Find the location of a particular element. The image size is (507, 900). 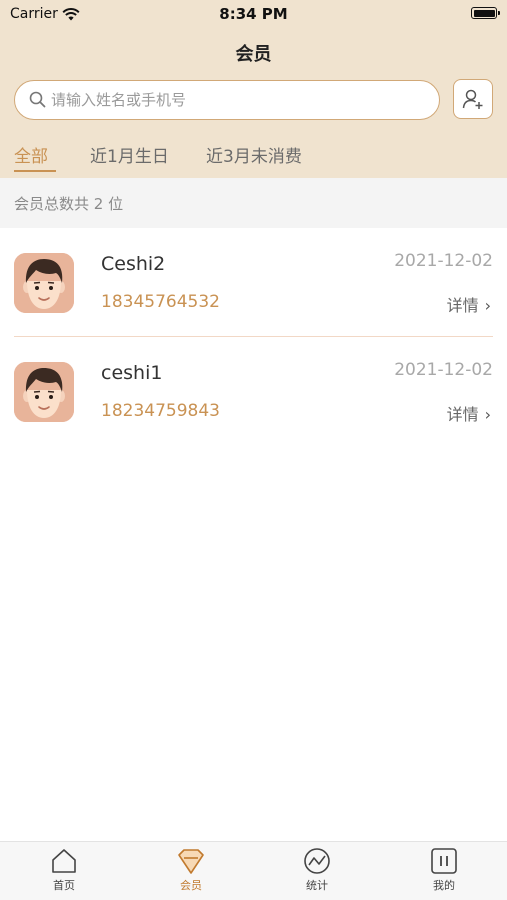

tabbar-item-member: 会员 is located at coordinates (191, 869).